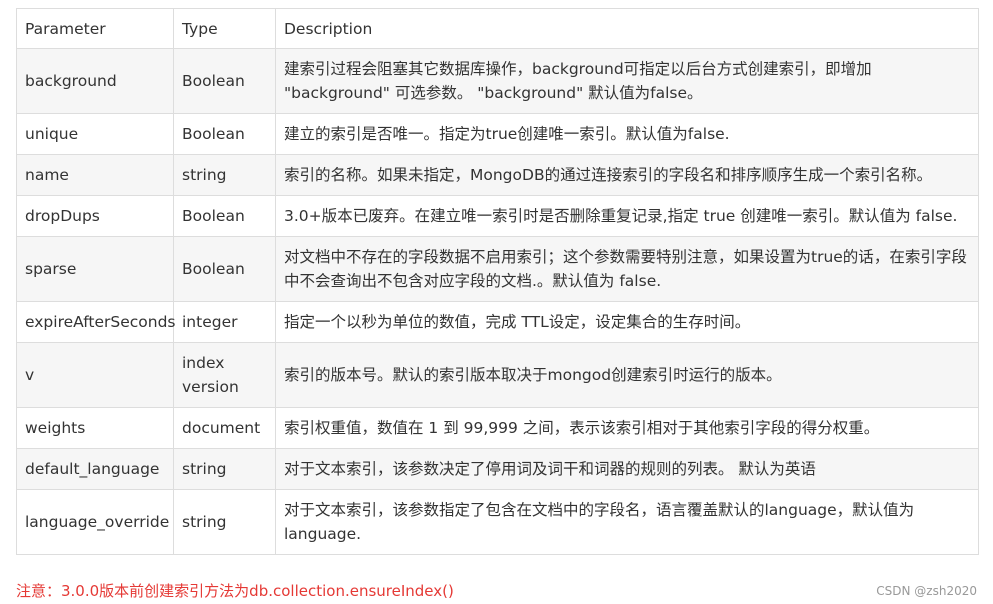 The height and width of the screenshot is (604, 993). What do you see at coordinates (95, 269) in the screenshot?
I see `param-cell: sparse` at bounding box center [95, 269].